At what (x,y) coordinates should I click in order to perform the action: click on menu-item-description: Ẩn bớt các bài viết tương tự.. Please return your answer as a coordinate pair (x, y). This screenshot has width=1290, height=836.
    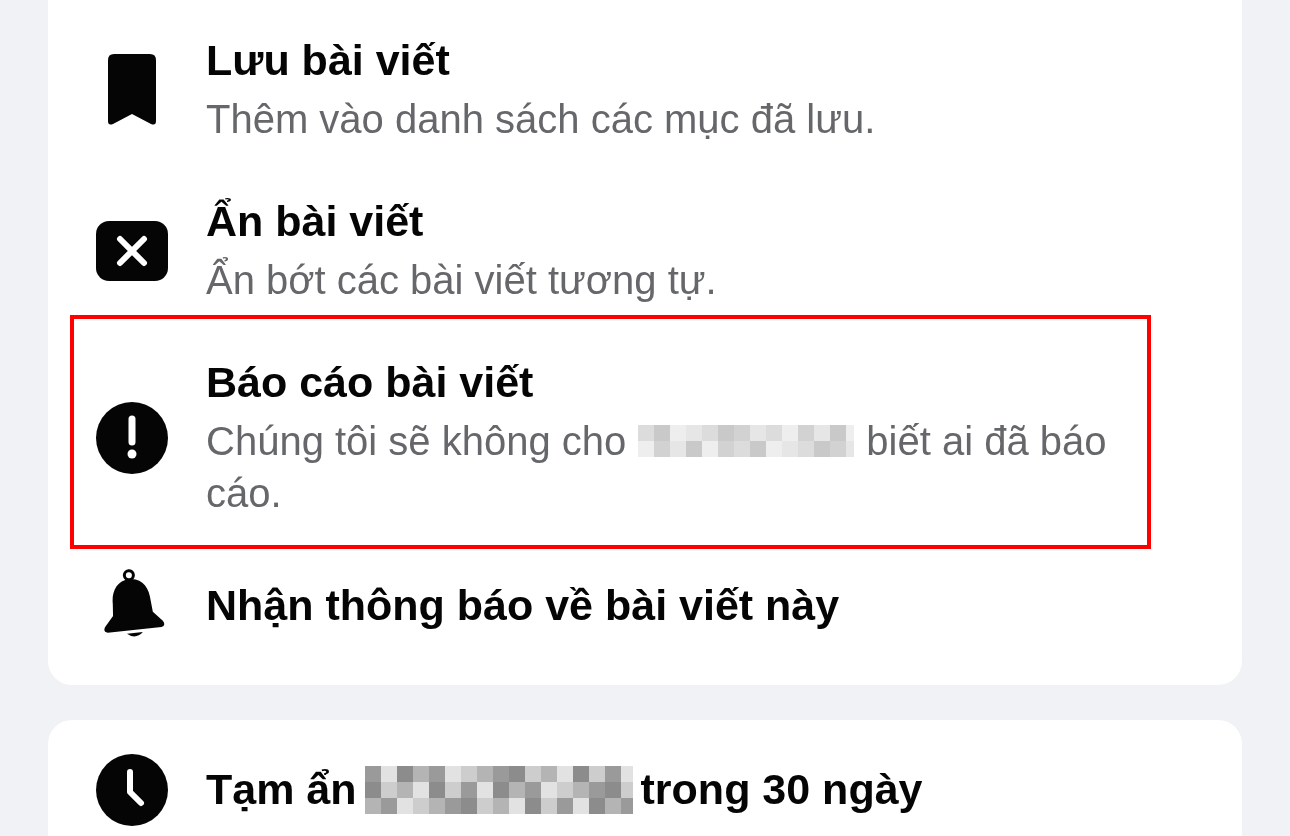
    Looking at the image, I should click on (461, 280).